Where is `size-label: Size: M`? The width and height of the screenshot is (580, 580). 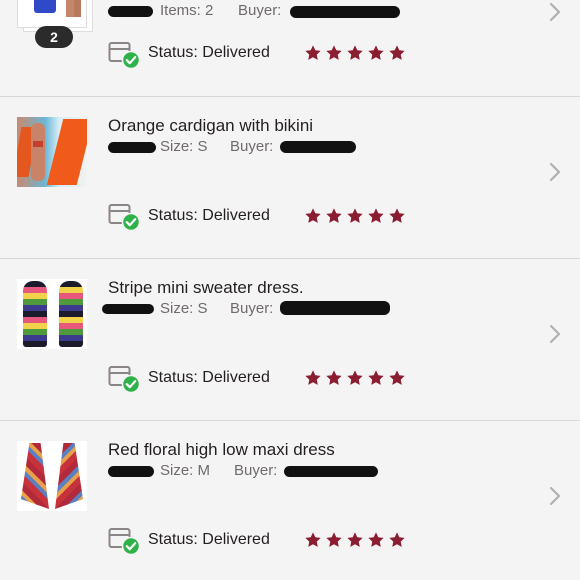 size-label: Size: M is located at coordinates (185, 470).